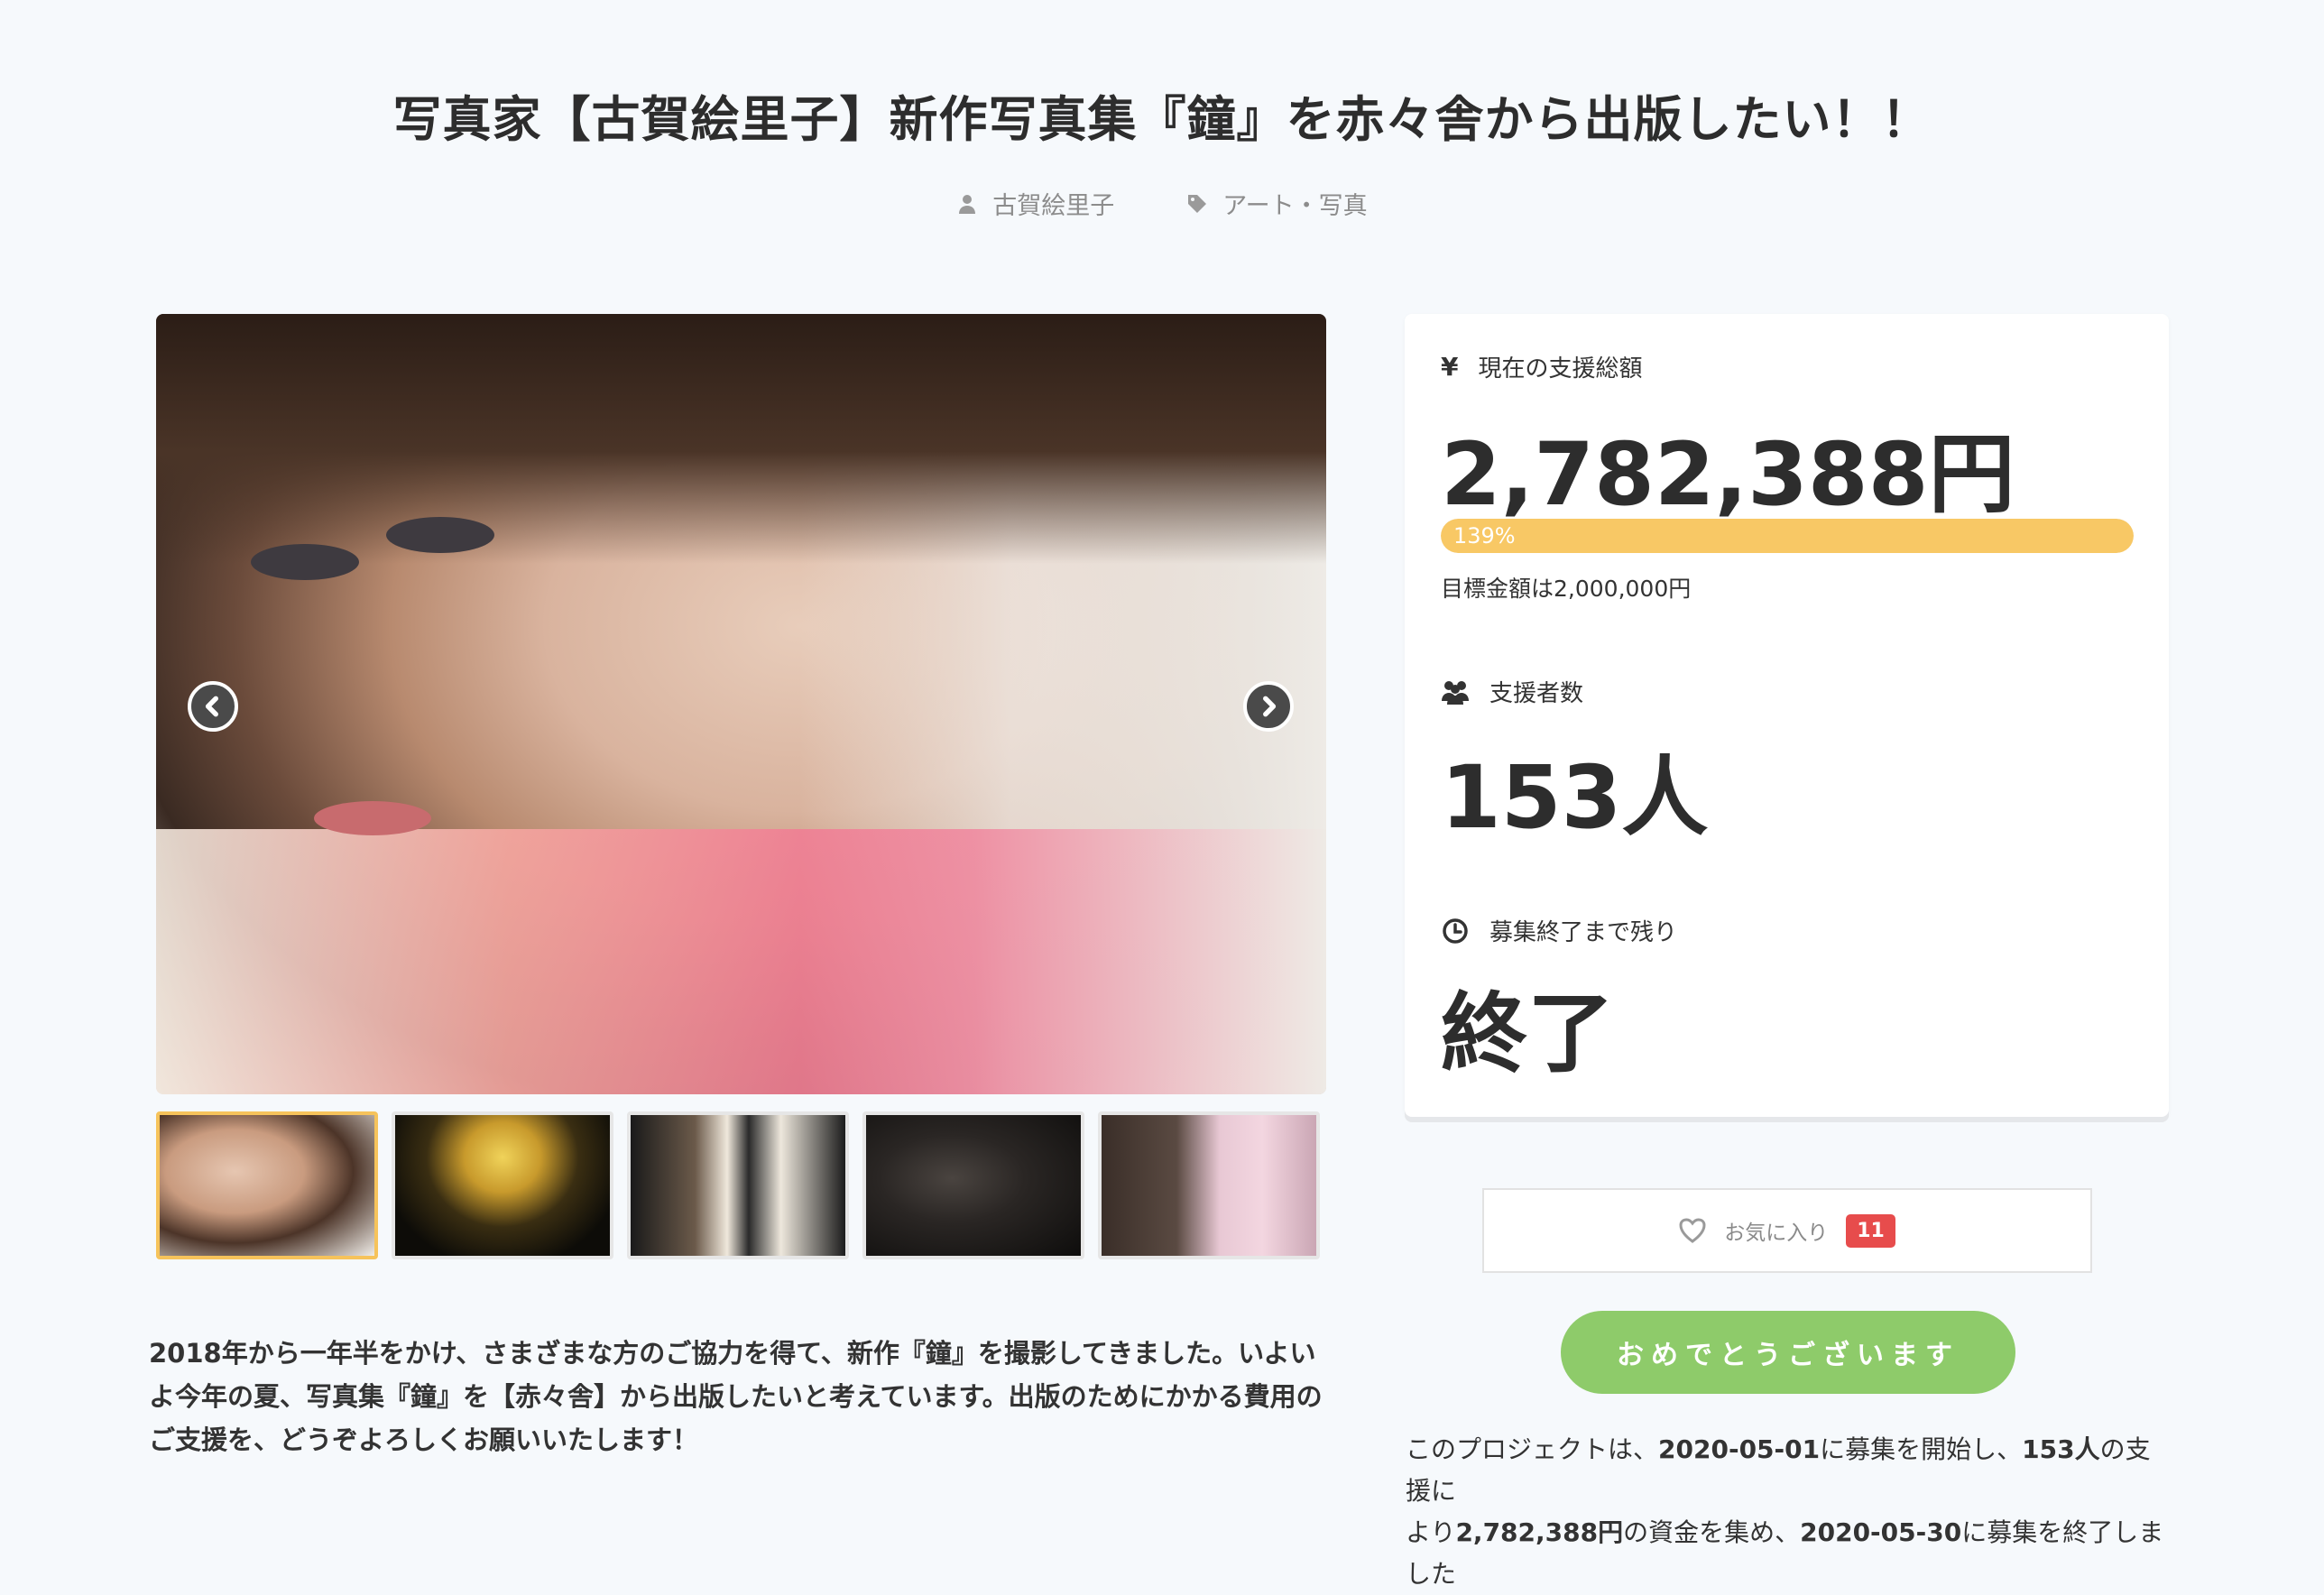  I want to click on backers-value: 153人, so click(1575, 797).